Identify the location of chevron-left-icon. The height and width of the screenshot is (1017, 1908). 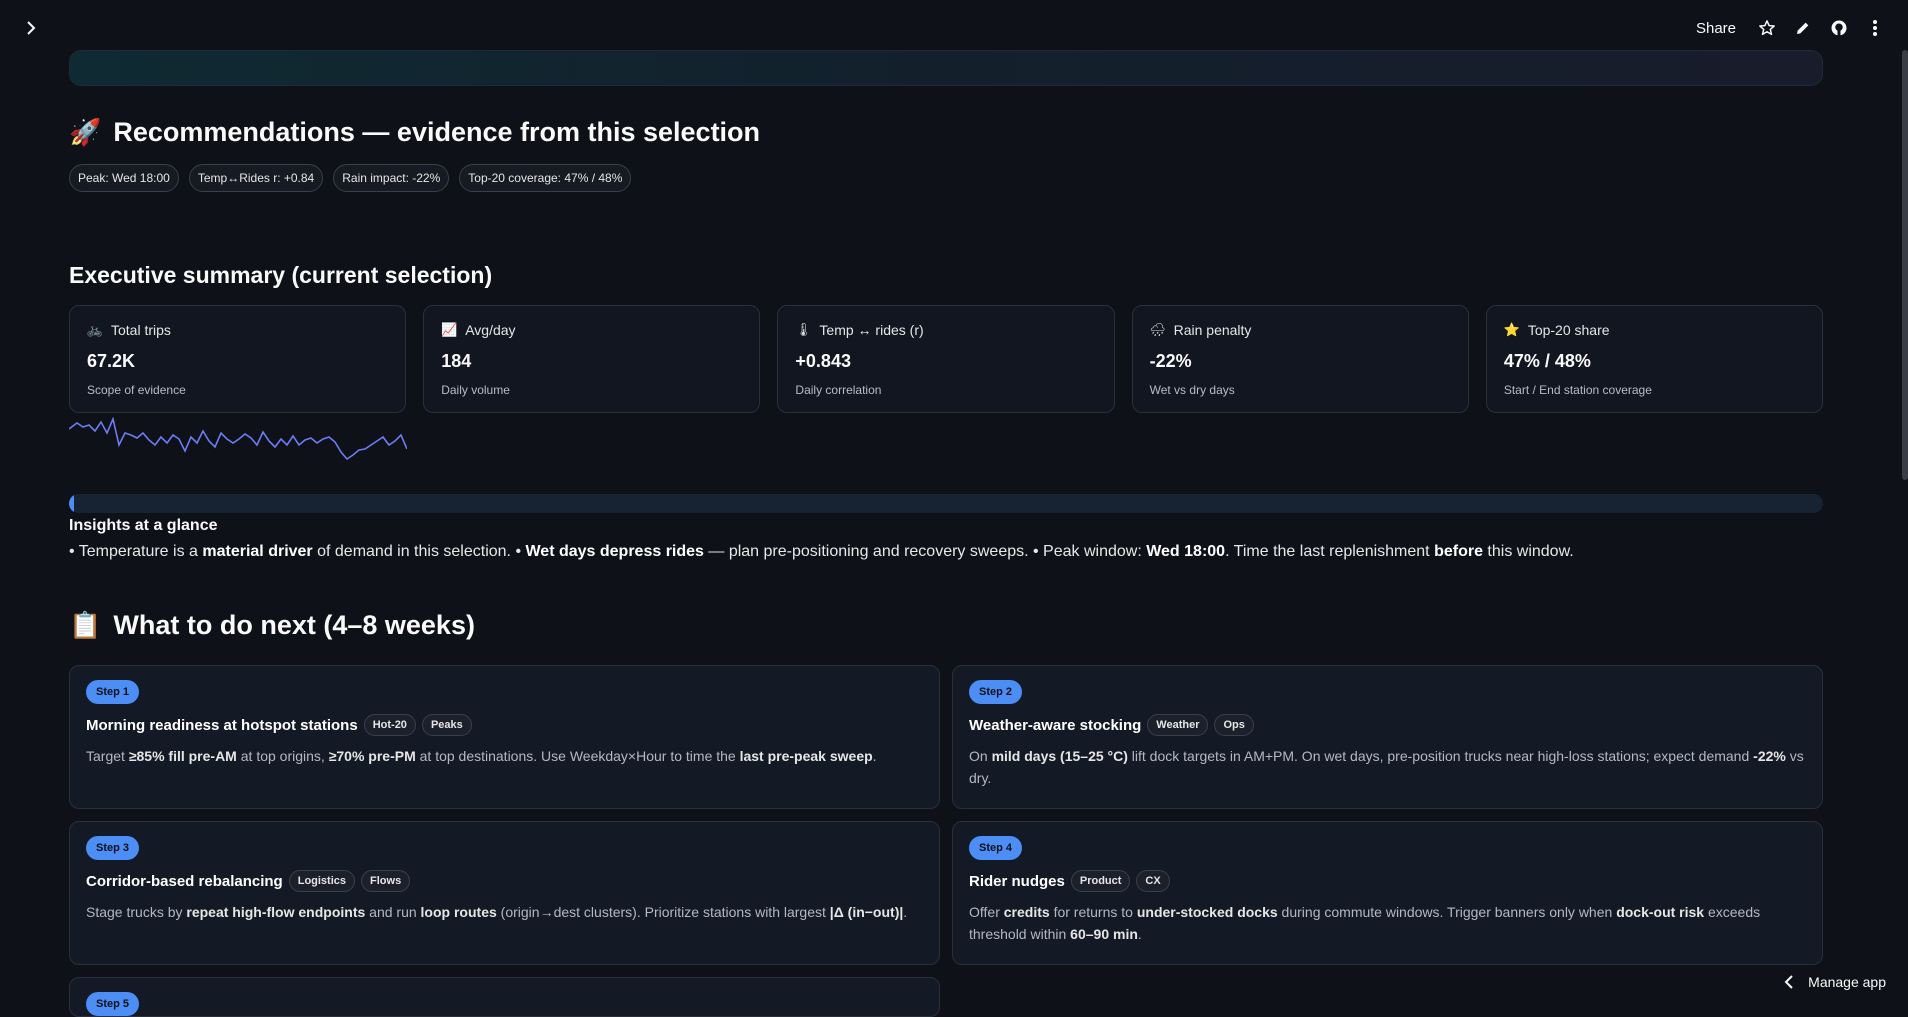
(1789, 982).